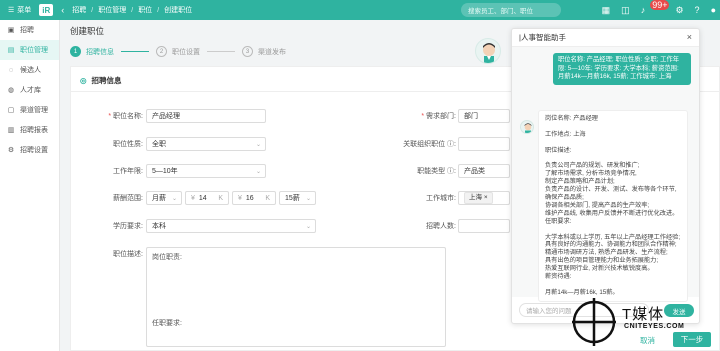 The height and width of the screenshot is (351, 720). What do you see at coordinates (128, 198) in the screenshot?
I see `salary-label: 薪酬范围:` at bounding box center [128, 198].